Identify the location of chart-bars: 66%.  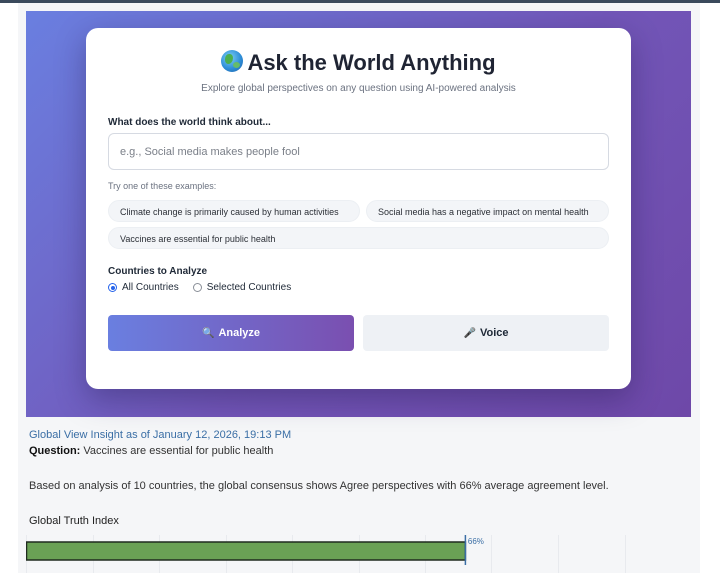
(255, 550).